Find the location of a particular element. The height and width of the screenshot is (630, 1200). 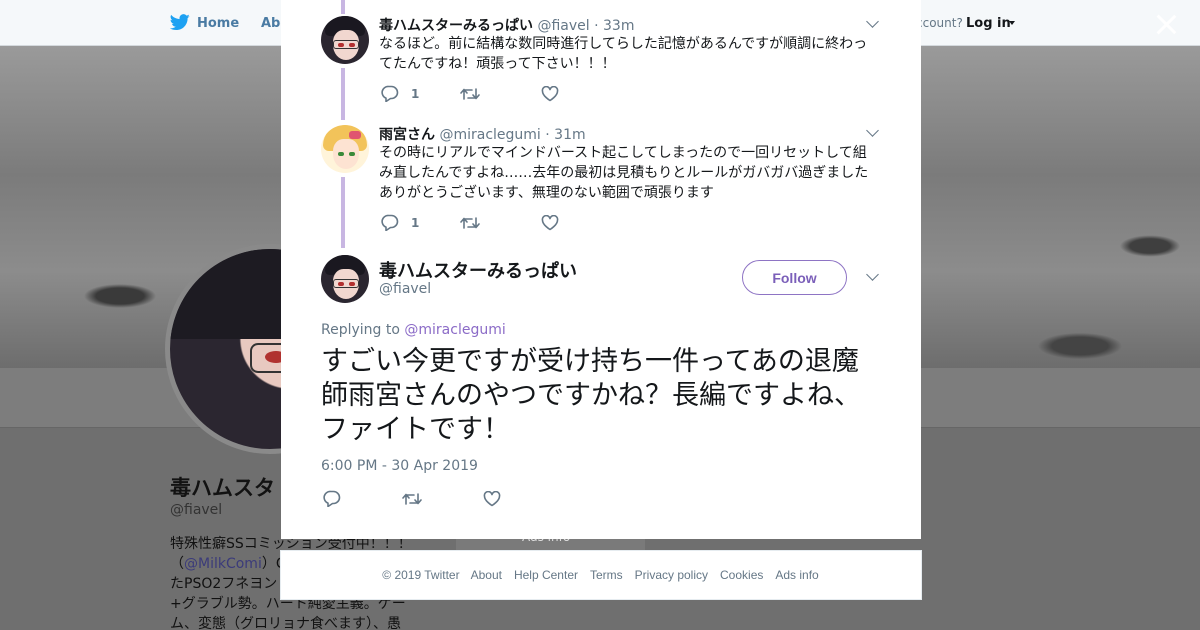

main-tweet-author-handle: @fiavel is located at coordinates (405, 289).